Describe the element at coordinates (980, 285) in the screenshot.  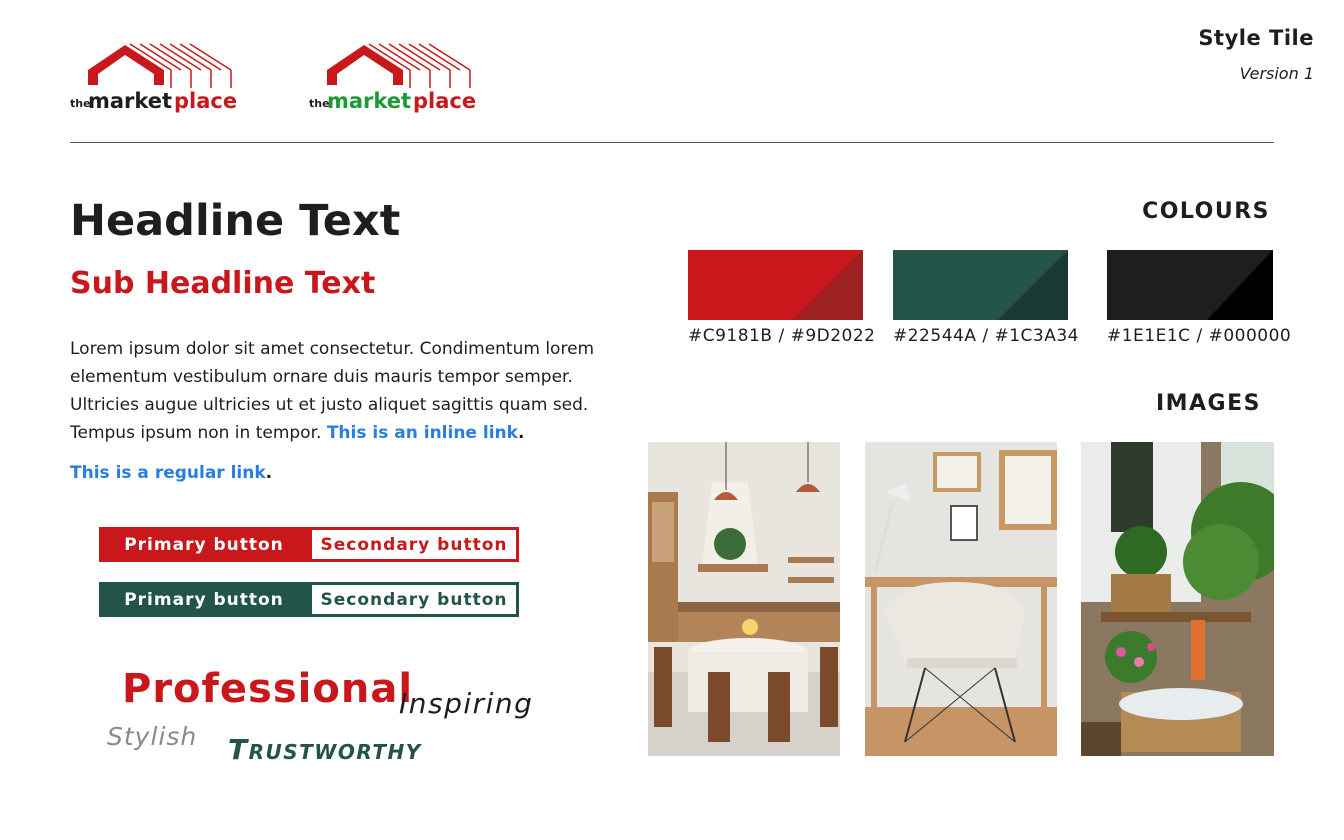
I see `swatch-green` at that location.